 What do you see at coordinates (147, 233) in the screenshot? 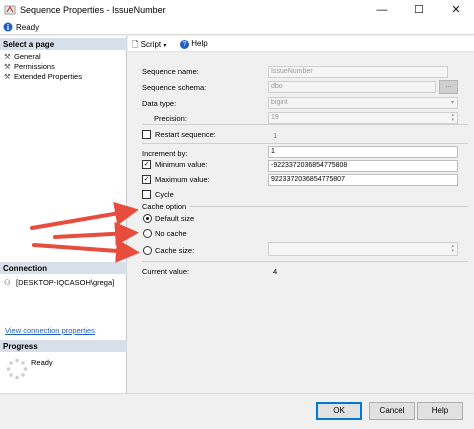
I see `no-cache-radio` at bounding box center [147, 233].